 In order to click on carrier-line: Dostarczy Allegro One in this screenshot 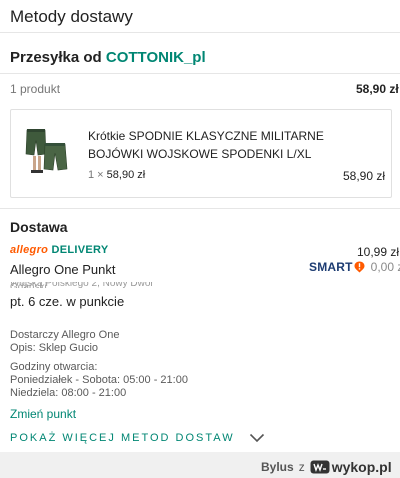, I will do `click(65, 335)`.